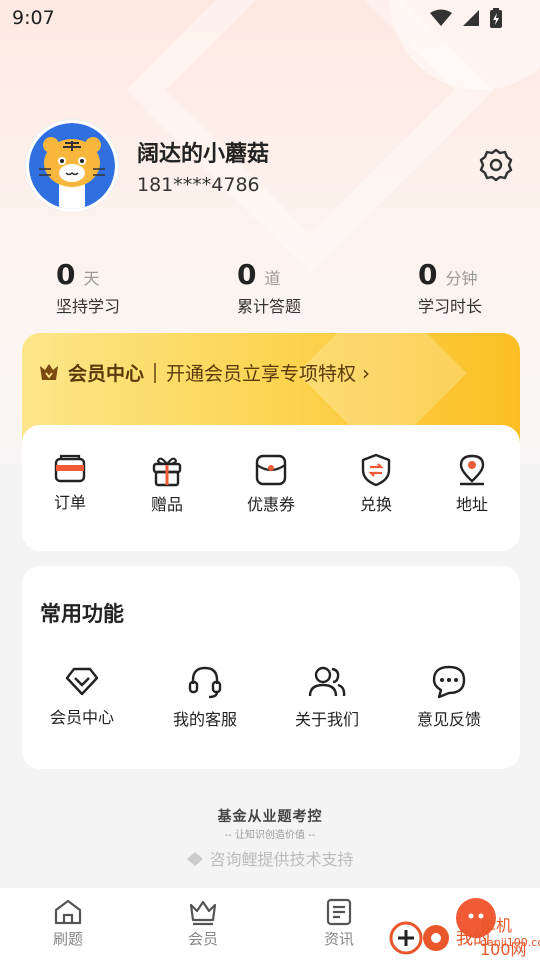  I want to click on order-item-label: 订单, so click(69, 502).